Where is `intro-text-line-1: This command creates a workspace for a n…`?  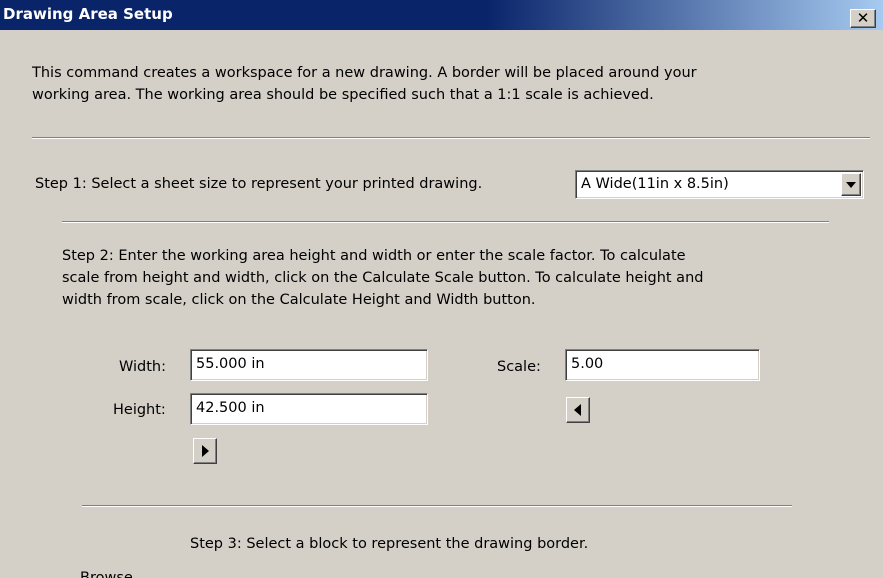
intro-text-line-1: This command creates a workspace for a n… is located at coordinates (364, 73).